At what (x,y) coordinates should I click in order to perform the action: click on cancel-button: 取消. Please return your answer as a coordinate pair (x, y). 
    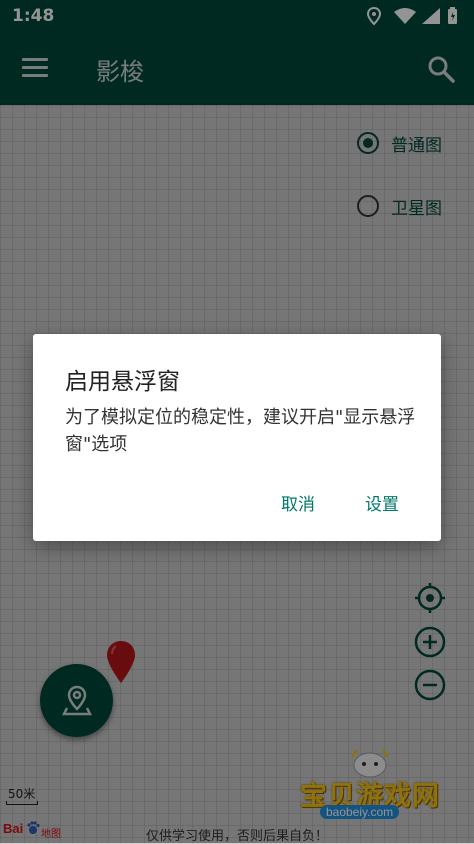
    Looking at the image, I should click on (298, 502).